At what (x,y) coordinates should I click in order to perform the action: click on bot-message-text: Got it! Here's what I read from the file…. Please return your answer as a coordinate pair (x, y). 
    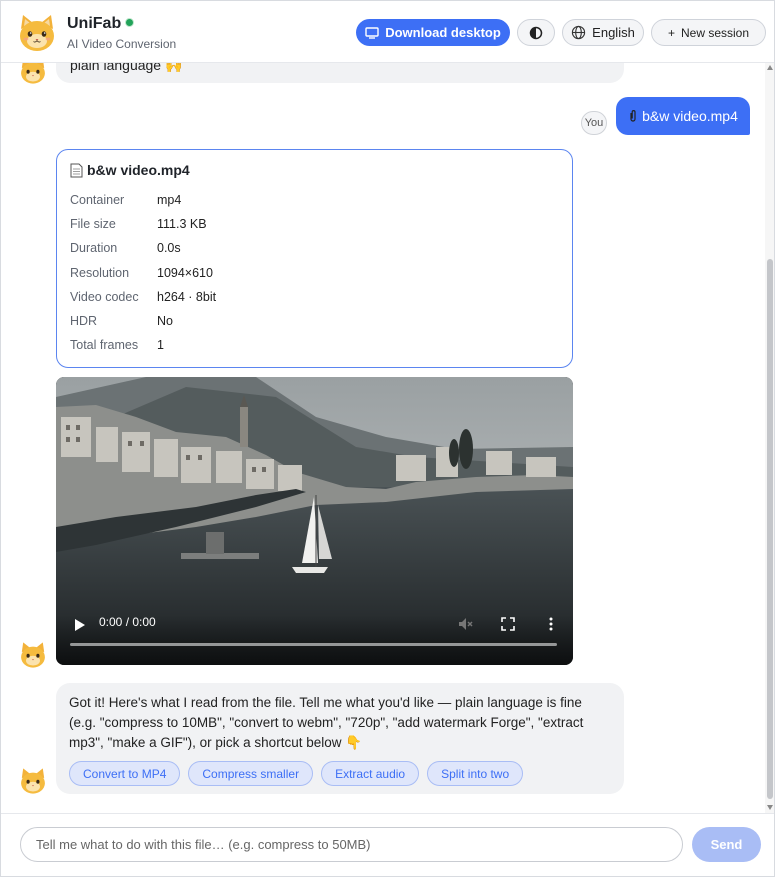
    Looking at the image, I should click on (326, 722).